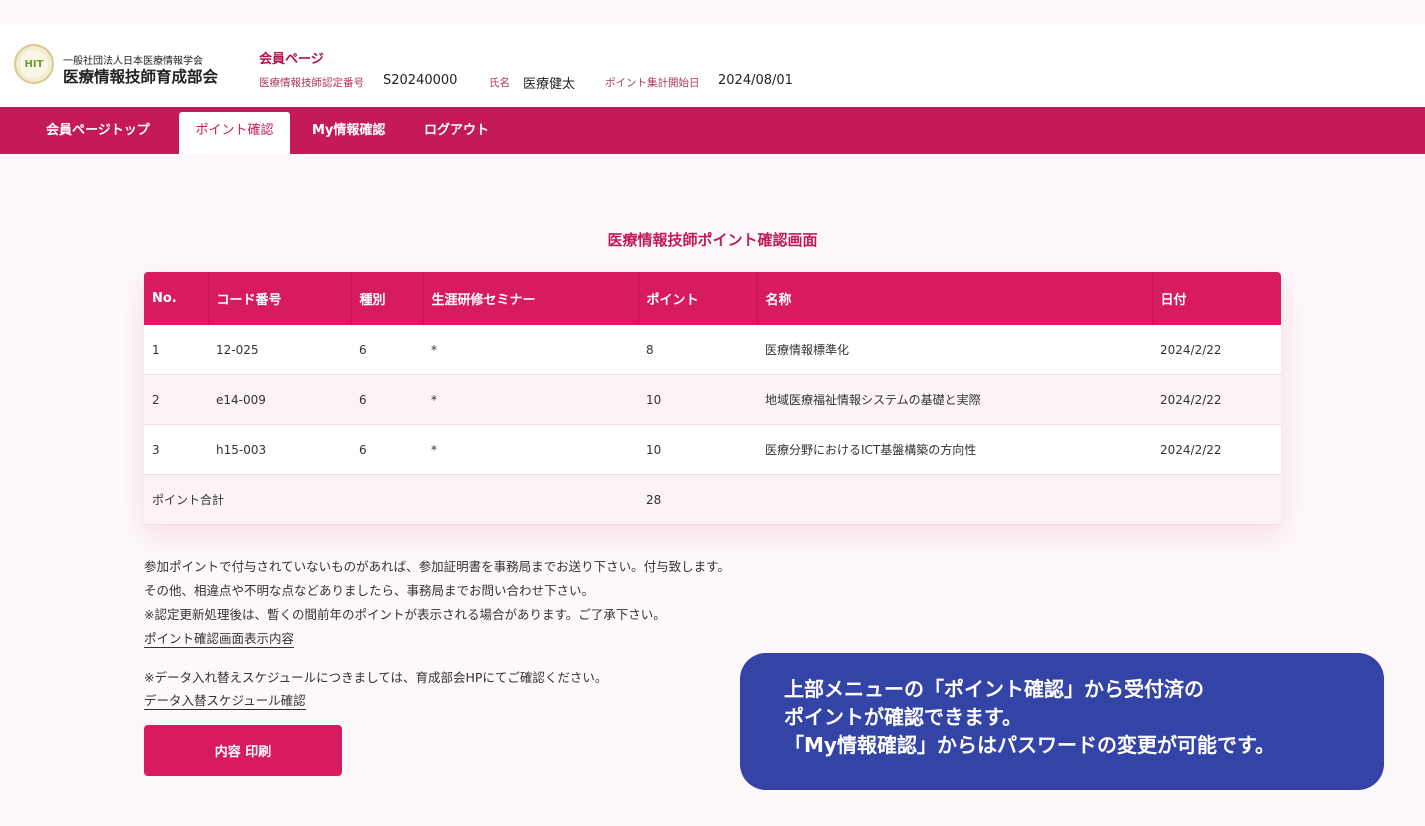 Image resolution: width=1425 pixels, height=826 pixels. Describe the element at coordinates (225, 700) in the screenshot. I see `schedule-link: データ入替スケジュール確認` at that location.